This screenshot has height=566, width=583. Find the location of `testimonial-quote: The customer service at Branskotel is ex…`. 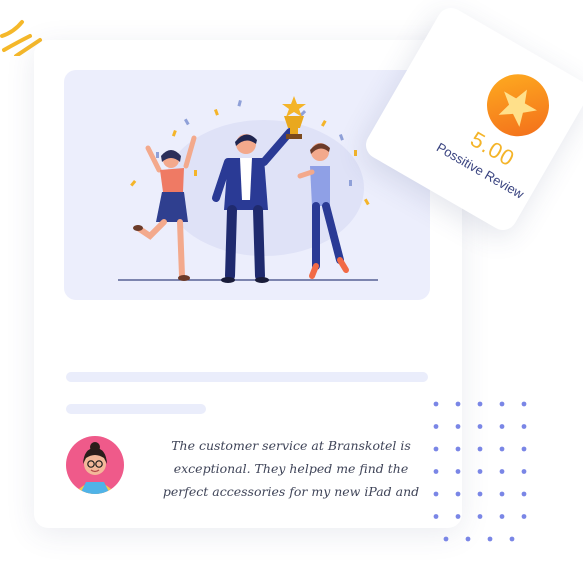

testimonial-quote: The customer service at Branskotel is ex… is located at coordinates (291, 468).